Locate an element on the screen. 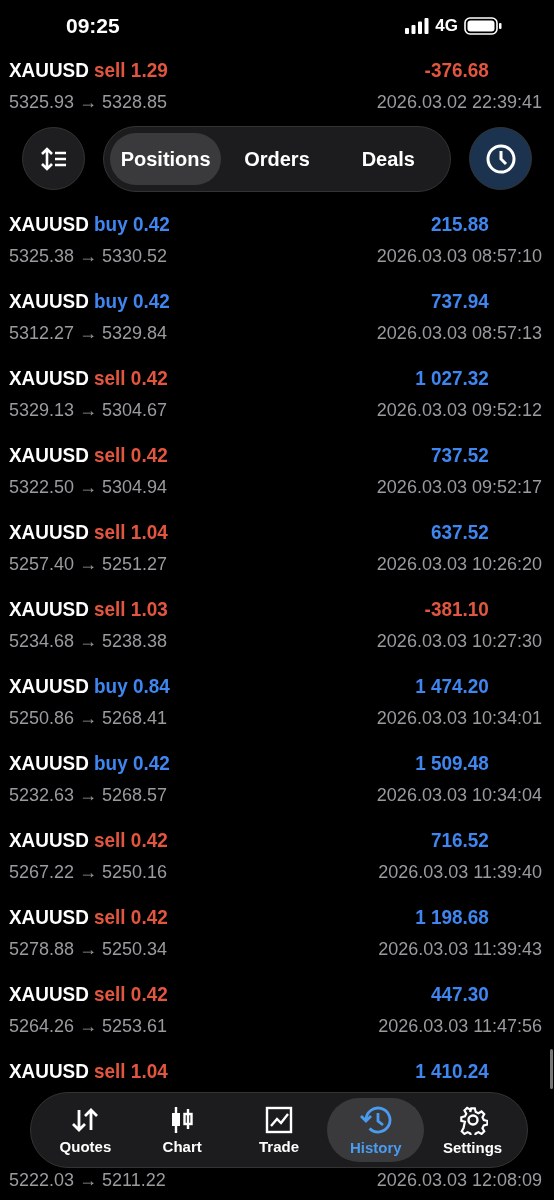  scrollbar is located at coordinates (551, 1069).